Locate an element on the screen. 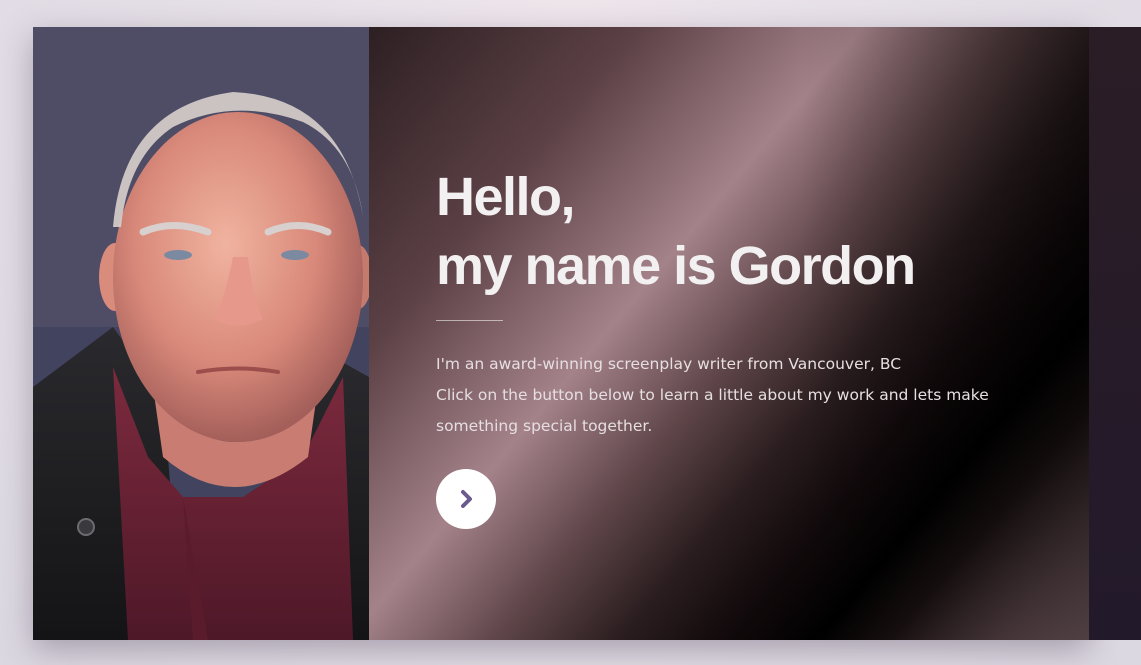 Image resolution: width=1141 pixels, height=665 pixels. hero-title-line-2: my name is Gordon is located at coordinates (676, 266).